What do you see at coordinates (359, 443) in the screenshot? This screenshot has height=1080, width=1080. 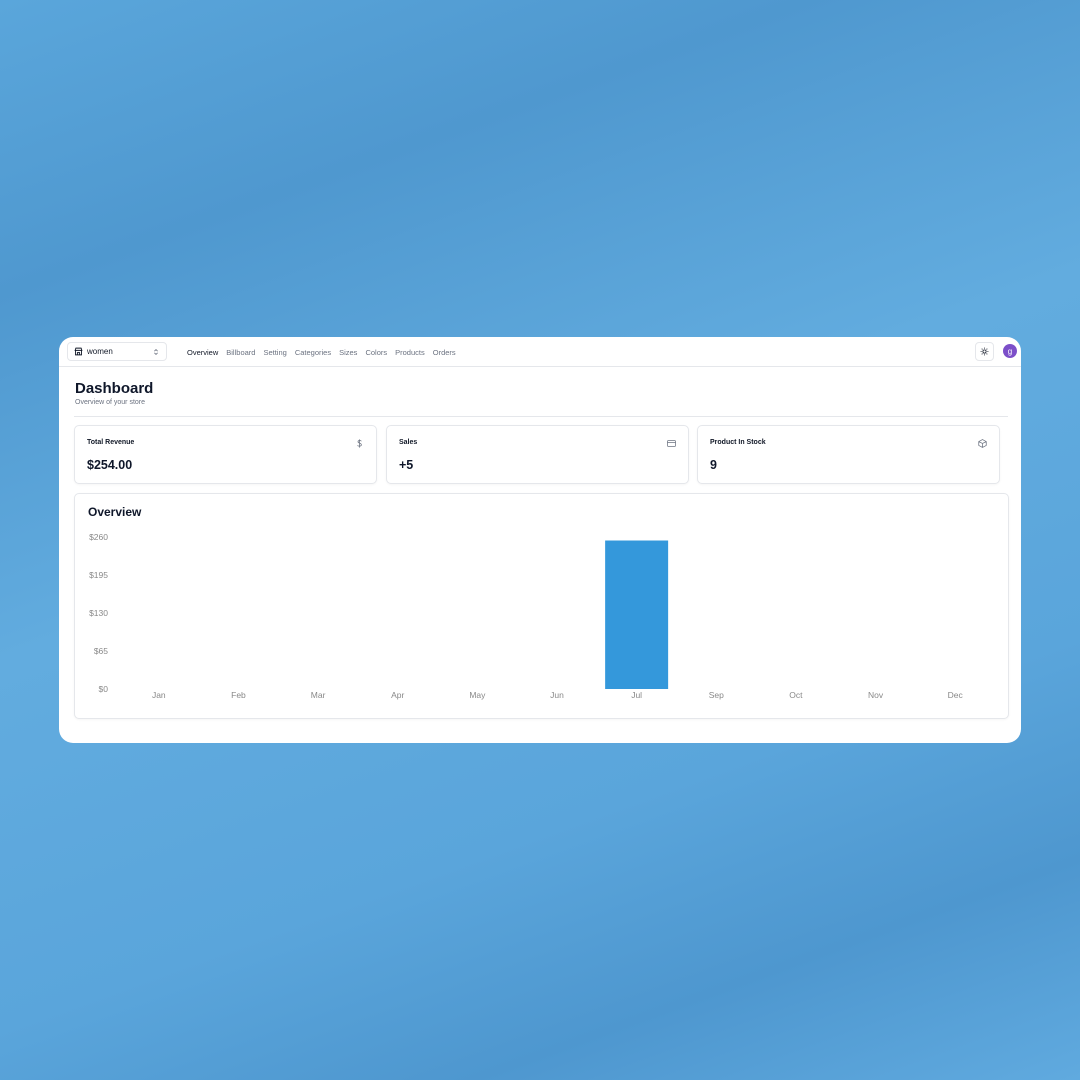 I see `dollar-icon` at bounding box center [359, 443].